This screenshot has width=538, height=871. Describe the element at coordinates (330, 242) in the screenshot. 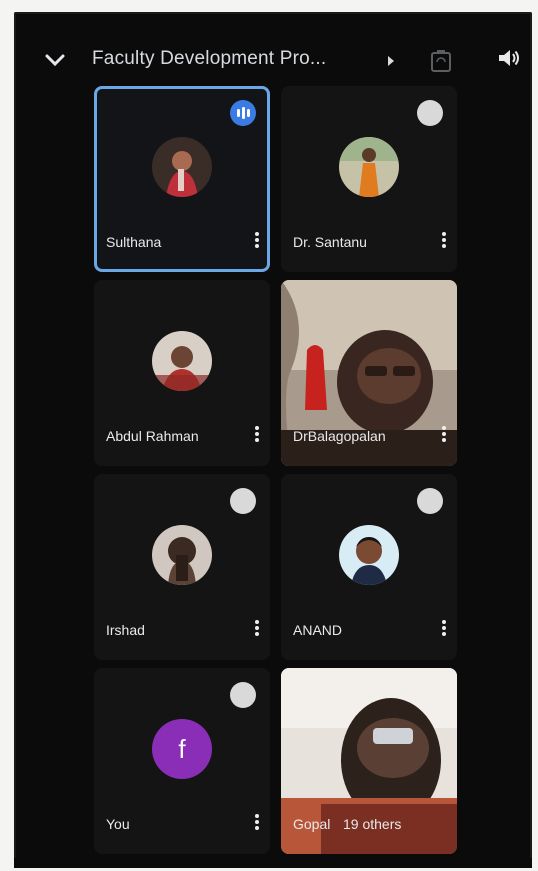

I see `participant-name: Dr. Santanu` at that location.